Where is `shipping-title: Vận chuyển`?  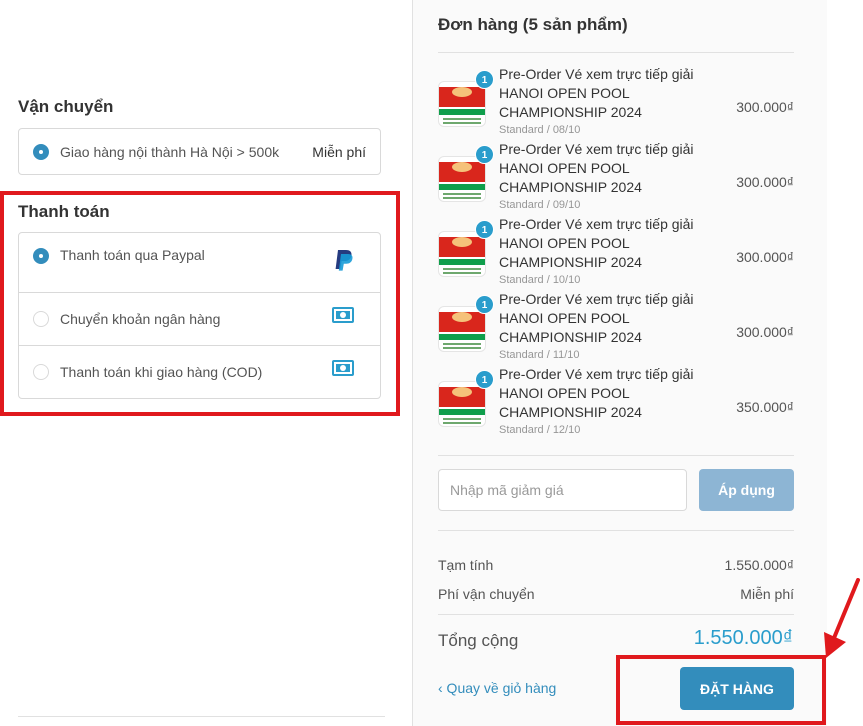 shipping-title: Vận chuyển is located at coordinates (66, 106).